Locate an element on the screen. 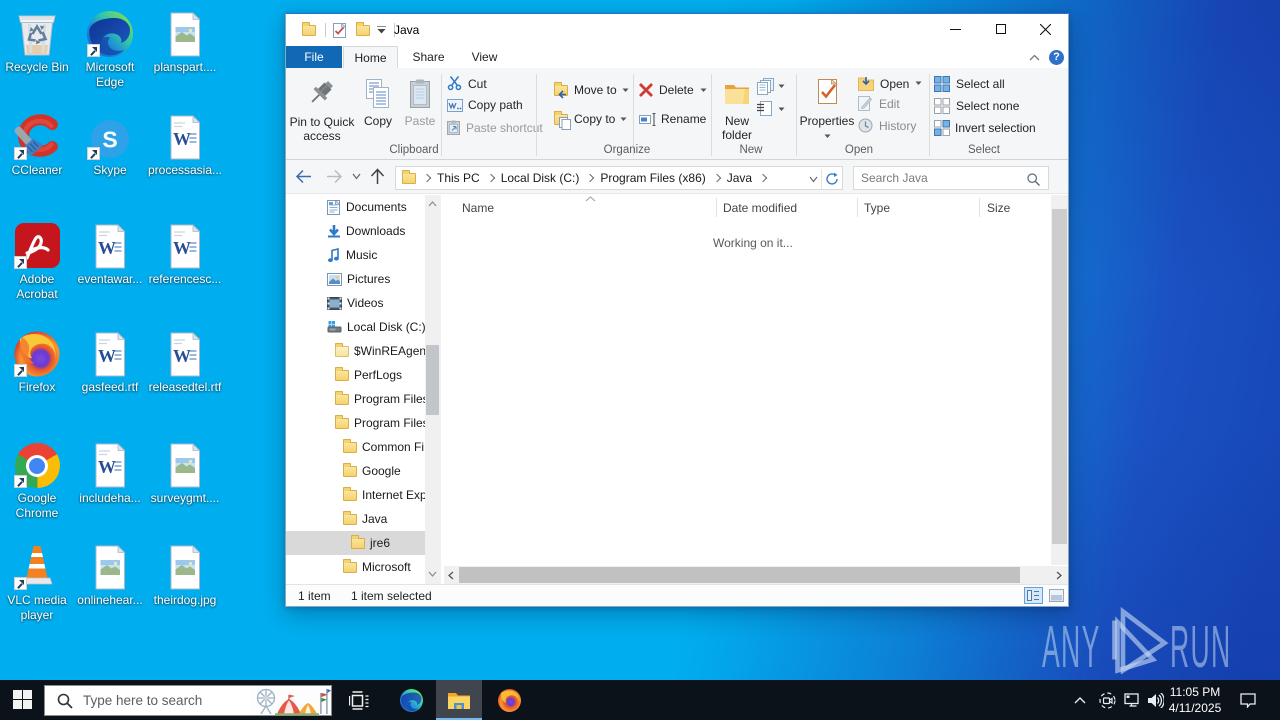 The width and height of the screenshot is (1280, 720). svg-text: S is located at coordinates (109, 140).